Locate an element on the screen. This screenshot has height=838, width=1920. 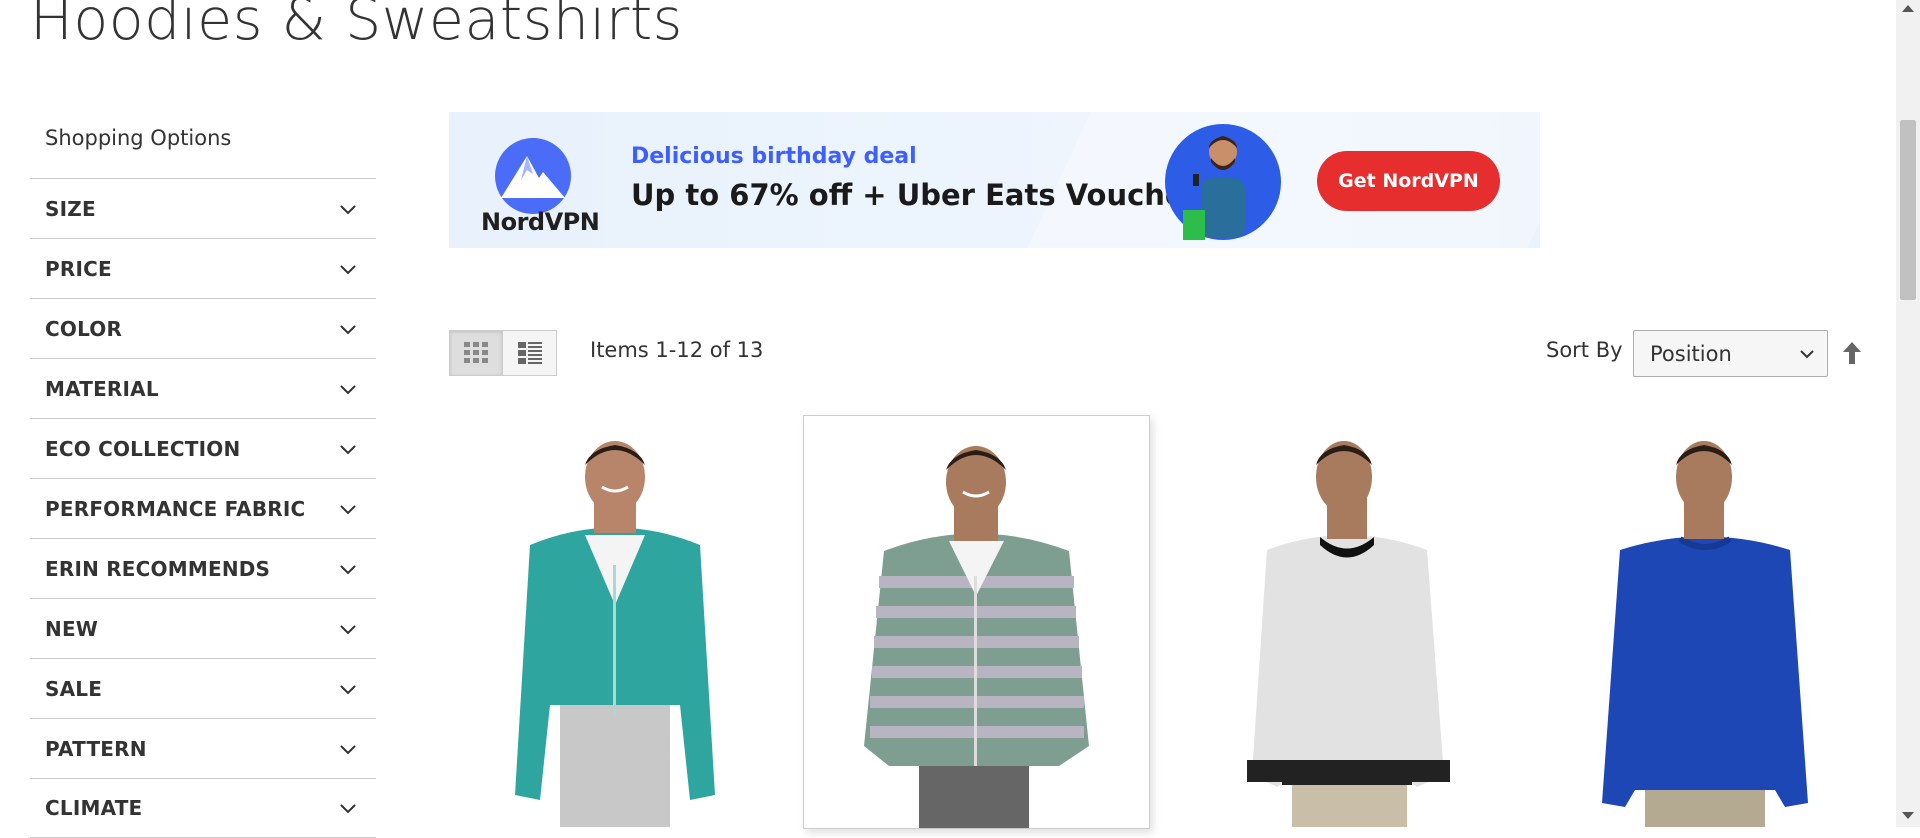
filter-label: ECO COLLECTION is located at coordinates (143, 448).